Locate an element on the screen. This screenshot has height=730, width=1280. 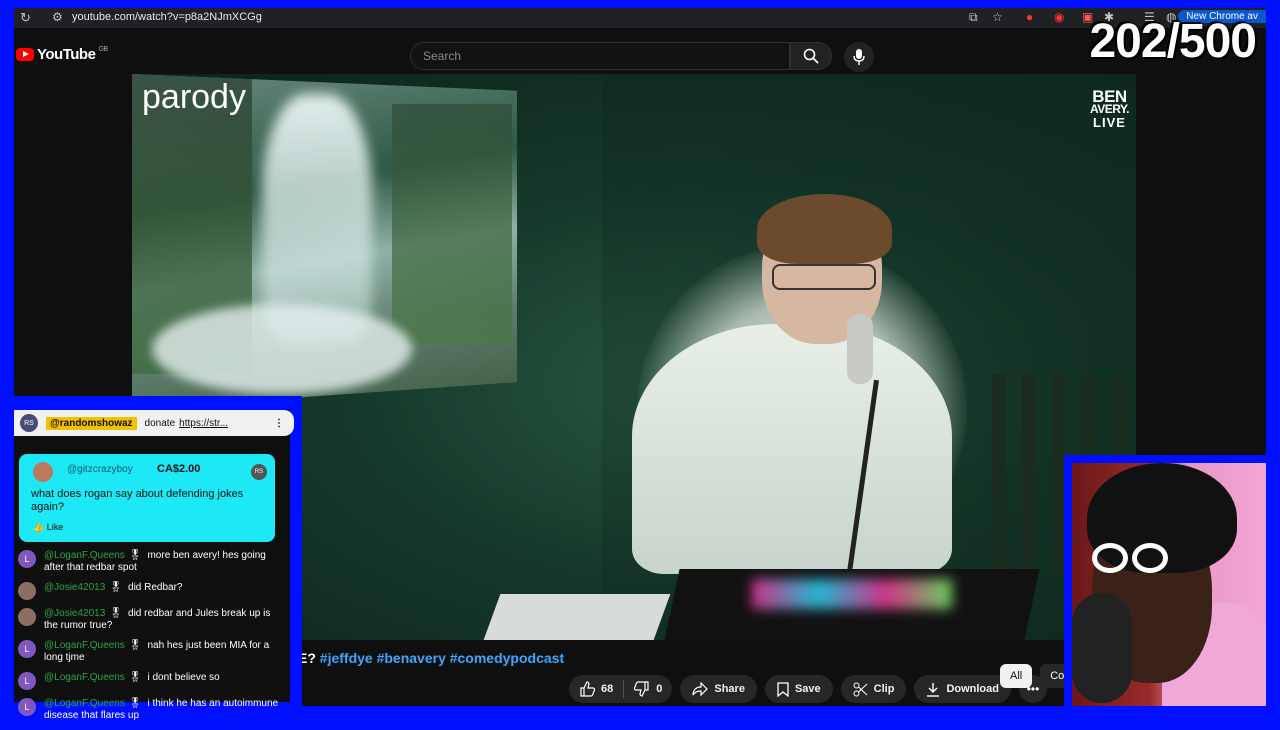
pinned-message: RS @randomshowaz donate https://str... ⋮ is located at coordinates (154, 423).